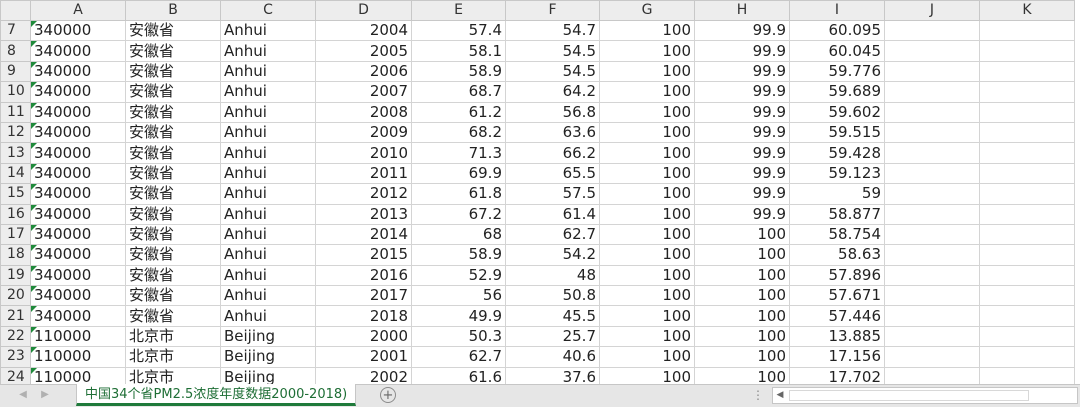 This screenshot has width=1080, height=407. Describe the element at coordinates (458, 132) in the screenshot. I see `cell-value-e: 68.2` at that location.